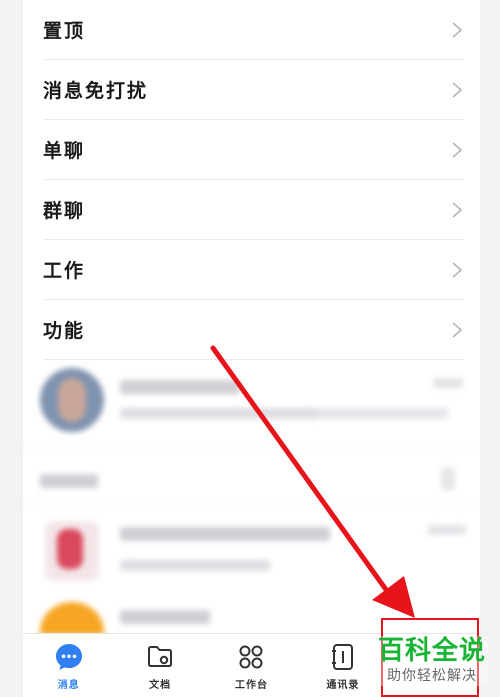 The image size is (500, 697). I want to click on watermark-logo: 百科全说 助你轻松解决, so click(432, 661).